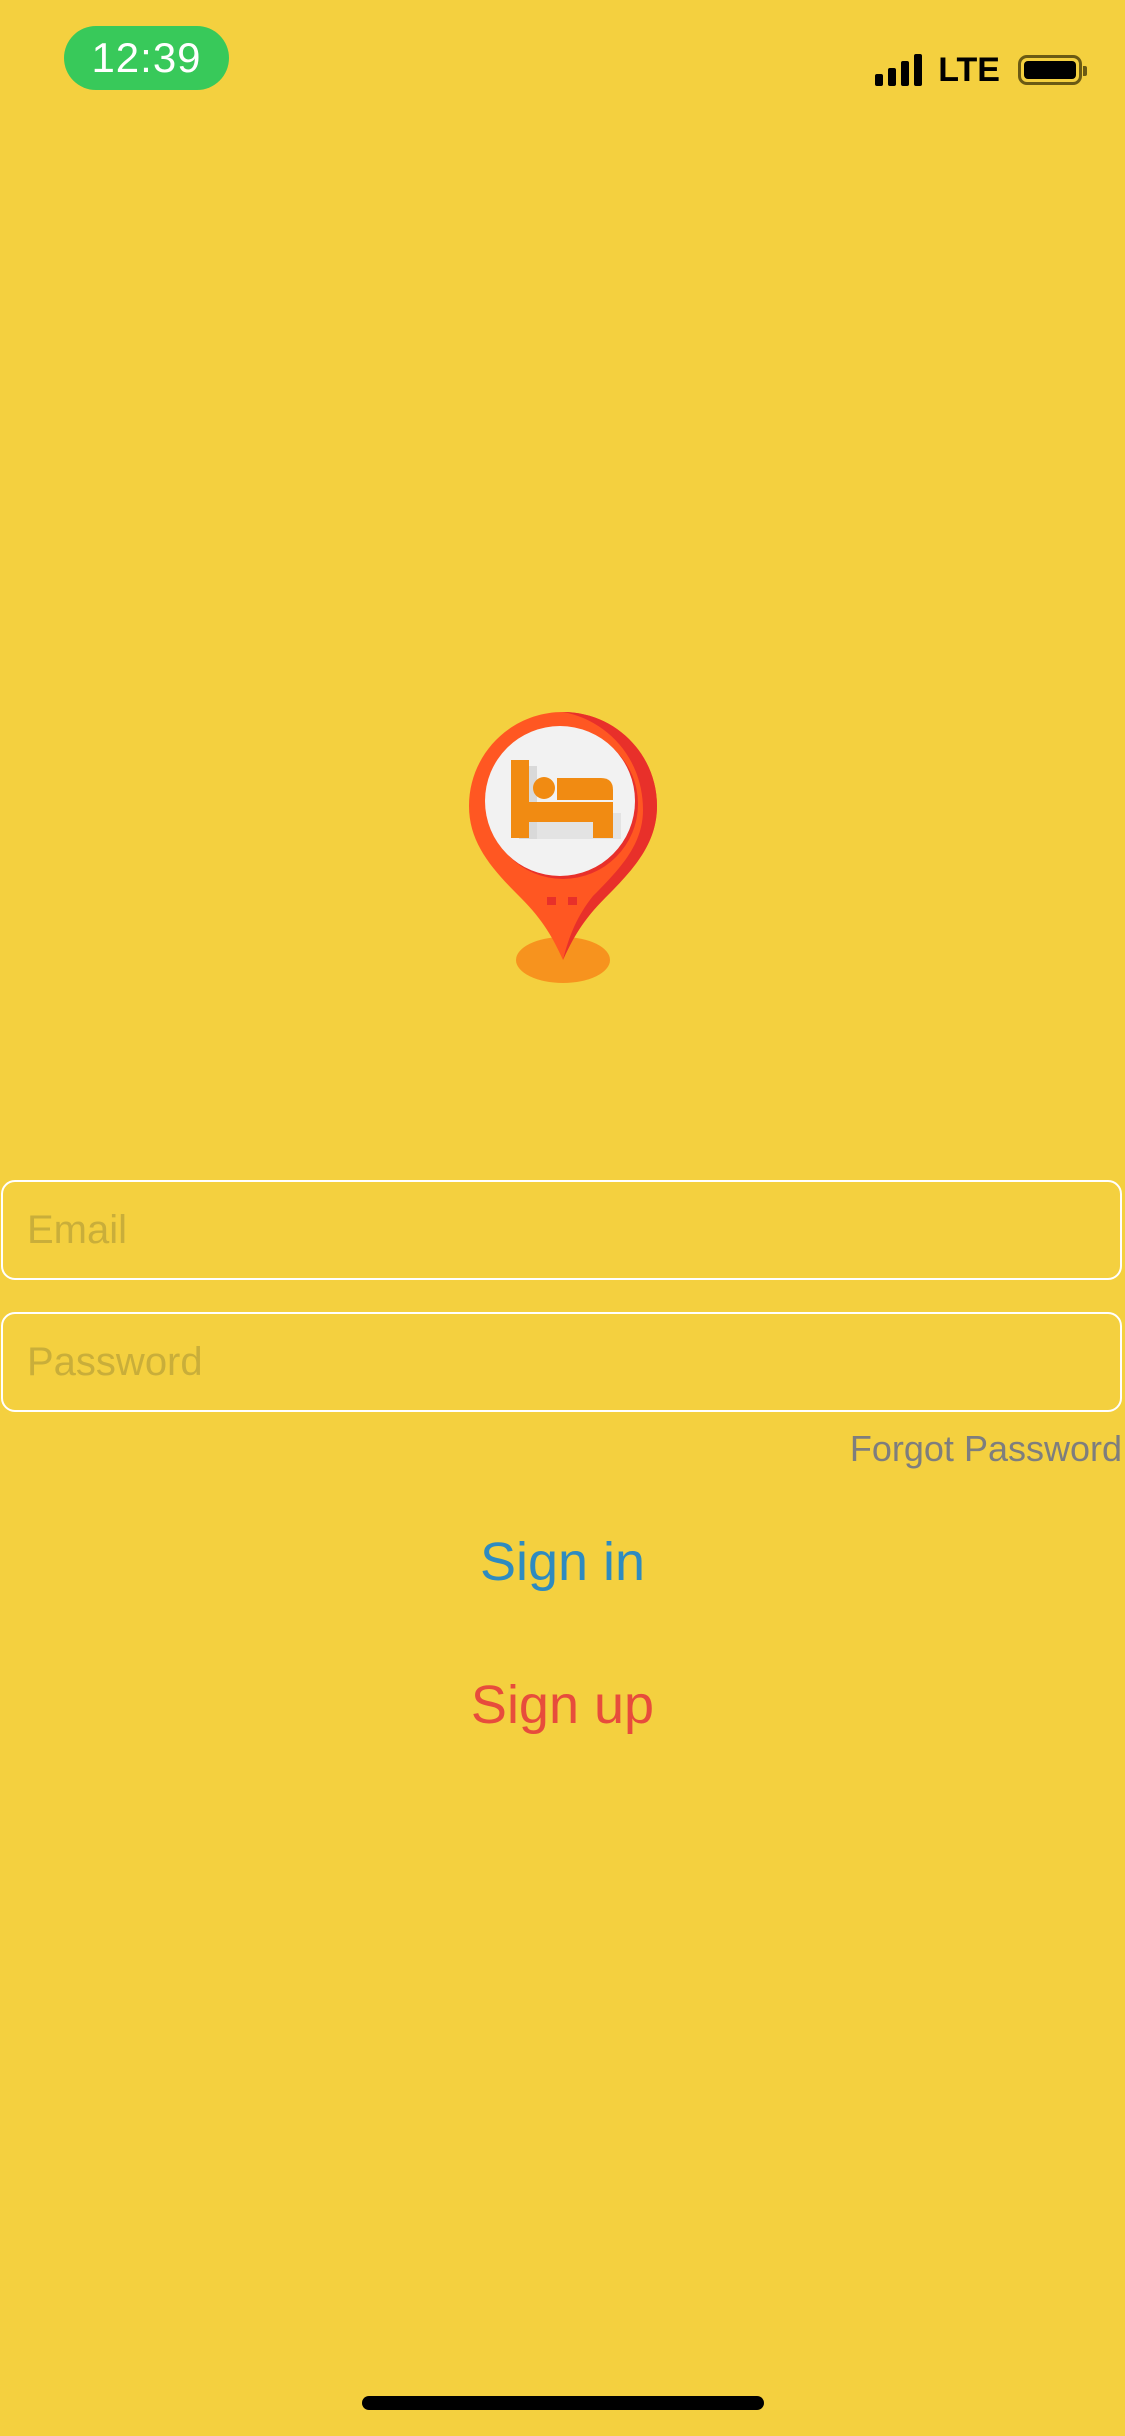 The image size is (1125, 2436). I want to click on sign-up-button: Sign up, so click(562, 1705).